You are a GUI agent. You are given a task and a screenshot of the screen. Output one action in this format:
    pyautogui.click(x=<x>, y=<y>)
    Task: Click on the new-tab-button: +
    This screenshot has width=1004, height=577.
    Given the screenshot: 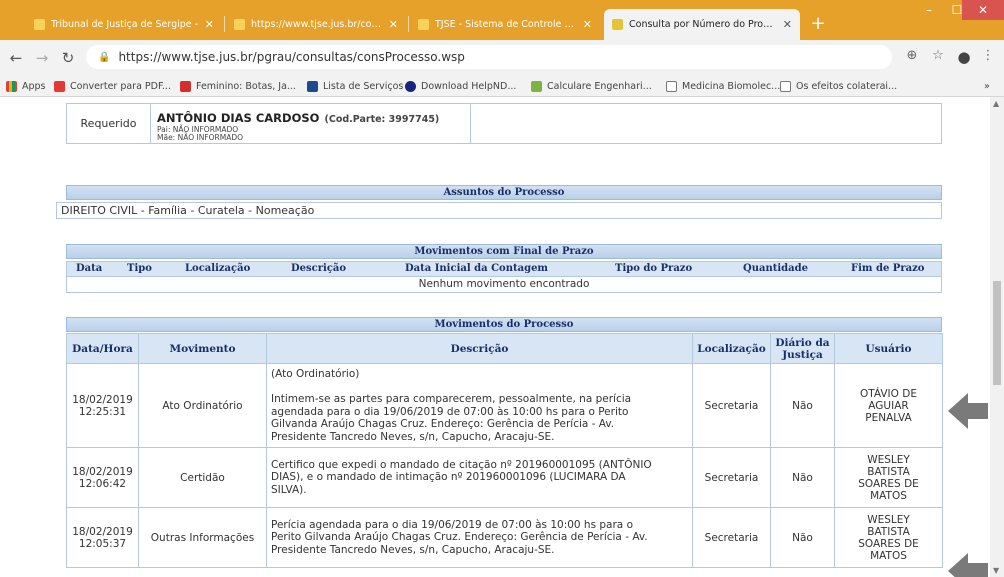 What is the action you would take?
    pyautogui.click(x=818, y=24)
    